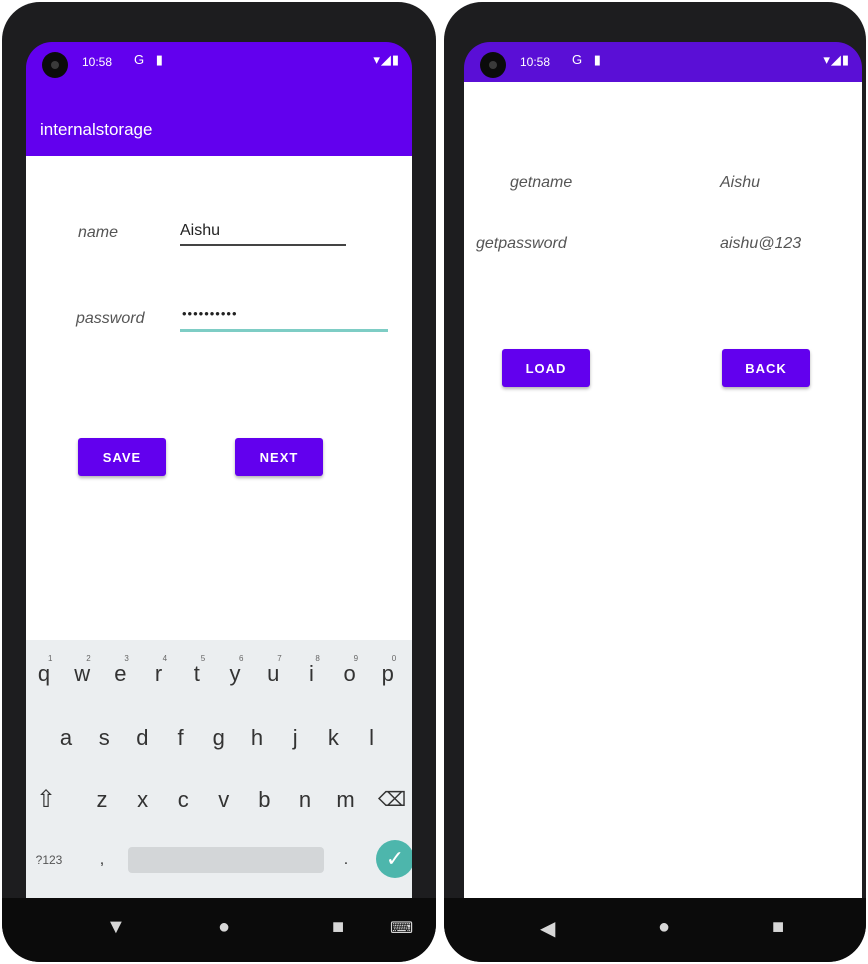 This screenshot has height=964, width=868. Describe the element at coordinates (122, 457) in the screenshot. I see `save-button: SAVE` at that location.